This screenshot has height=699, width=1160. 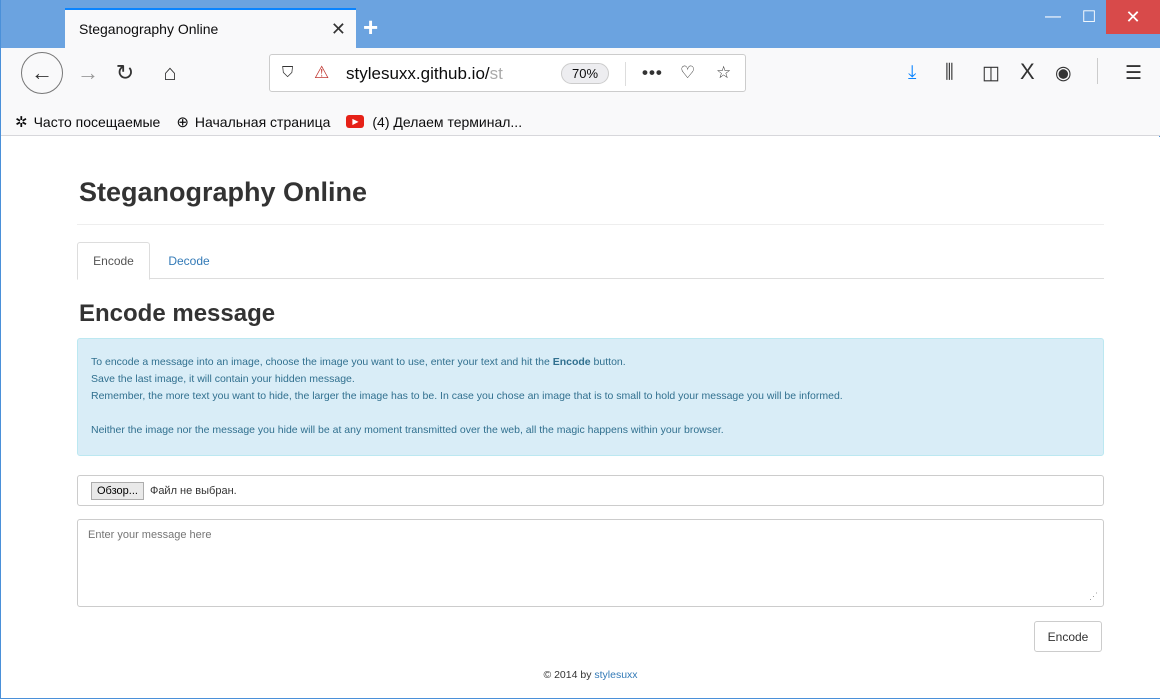 What do you see at coordinates (88, 73) in the screenshot?
I see `forward-icon: →` at bounding box center [88, 73].